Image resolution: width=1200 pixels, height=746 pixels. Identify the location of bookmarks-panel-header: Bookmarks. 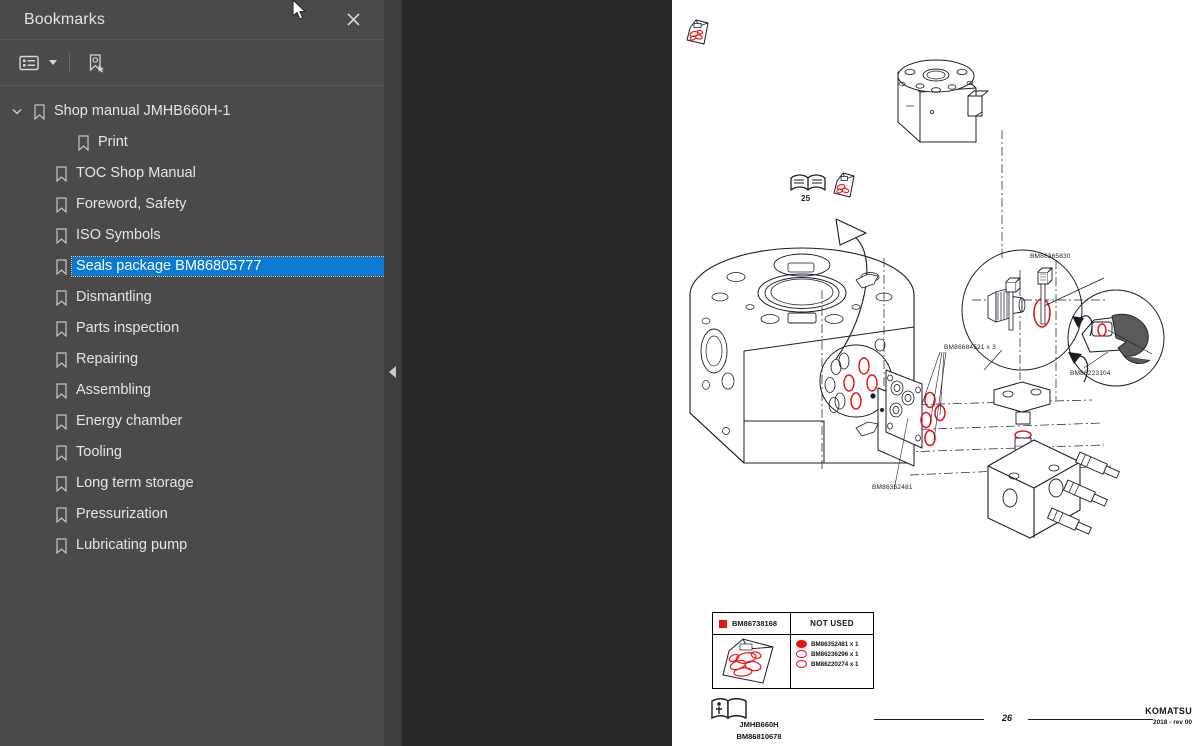
(192, 20).